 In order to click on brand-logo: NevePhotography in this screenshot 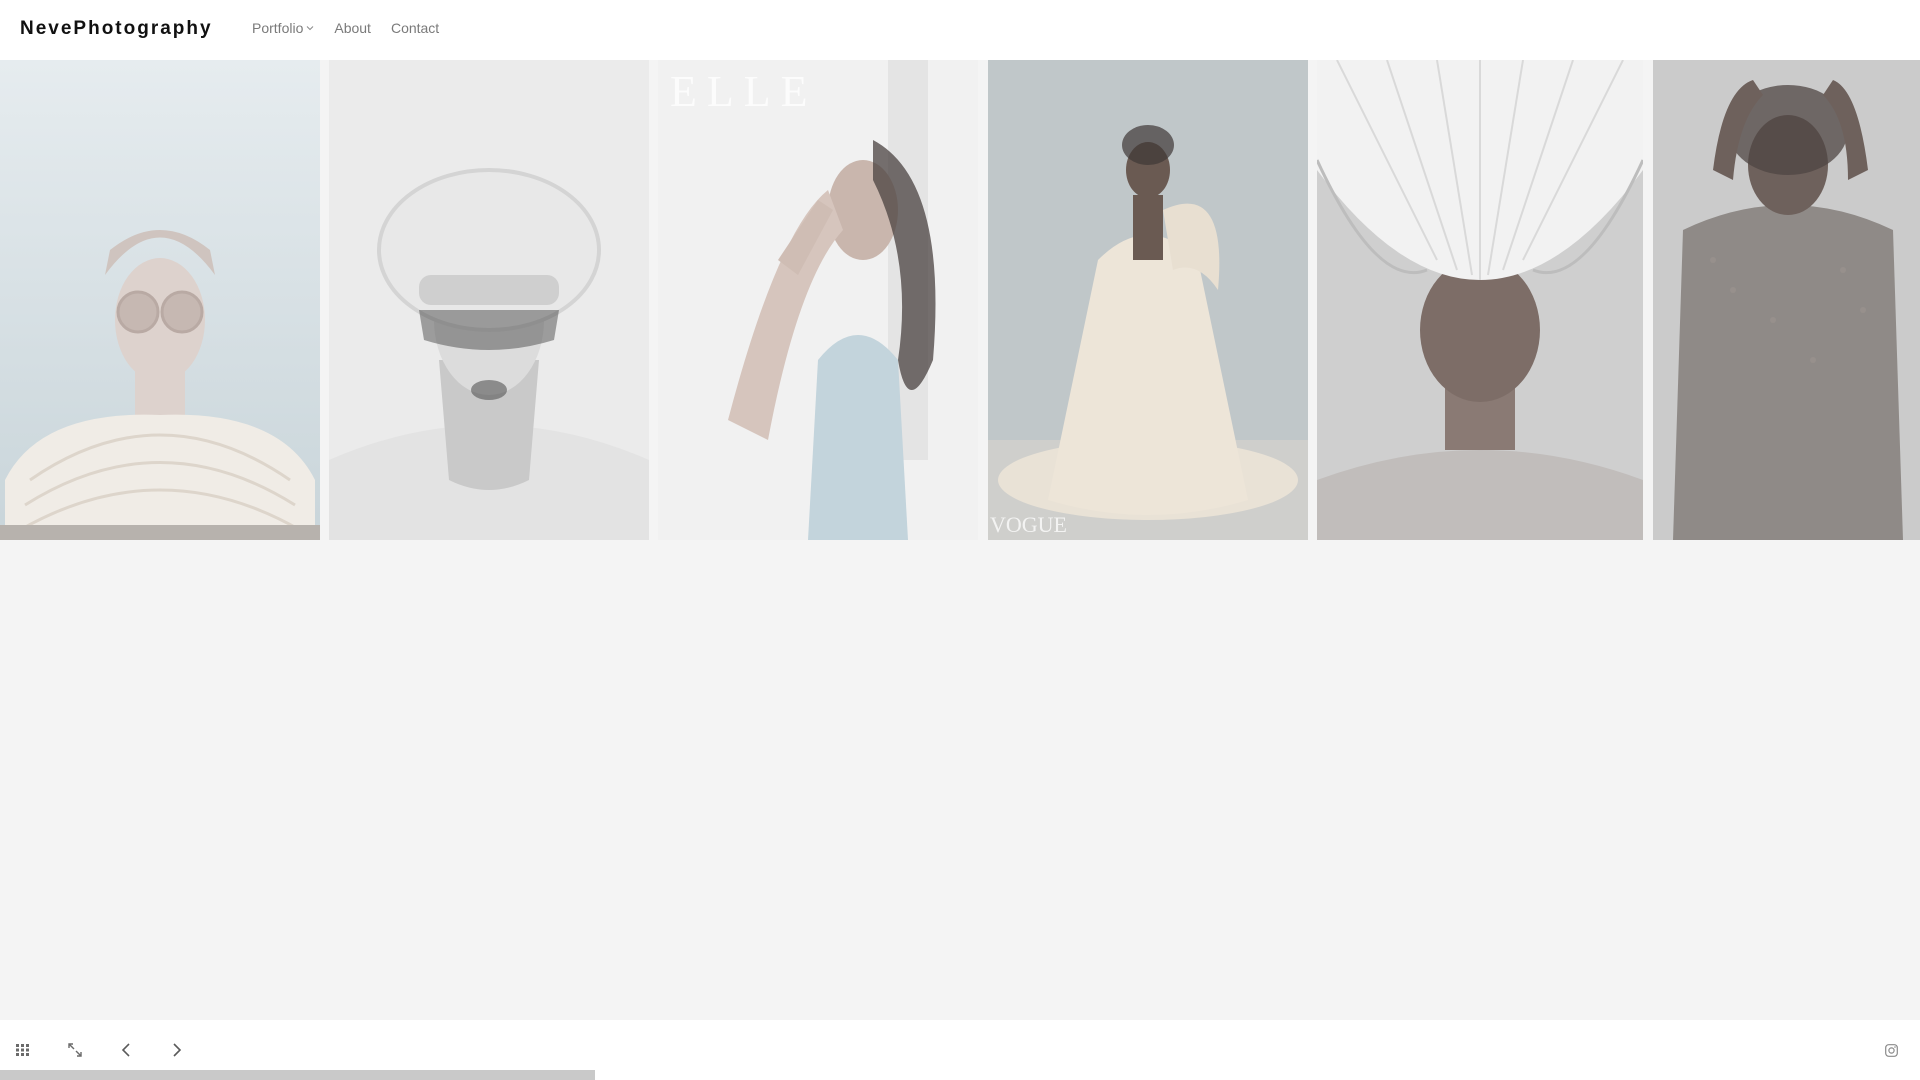, I will do `click(116, 29)`.